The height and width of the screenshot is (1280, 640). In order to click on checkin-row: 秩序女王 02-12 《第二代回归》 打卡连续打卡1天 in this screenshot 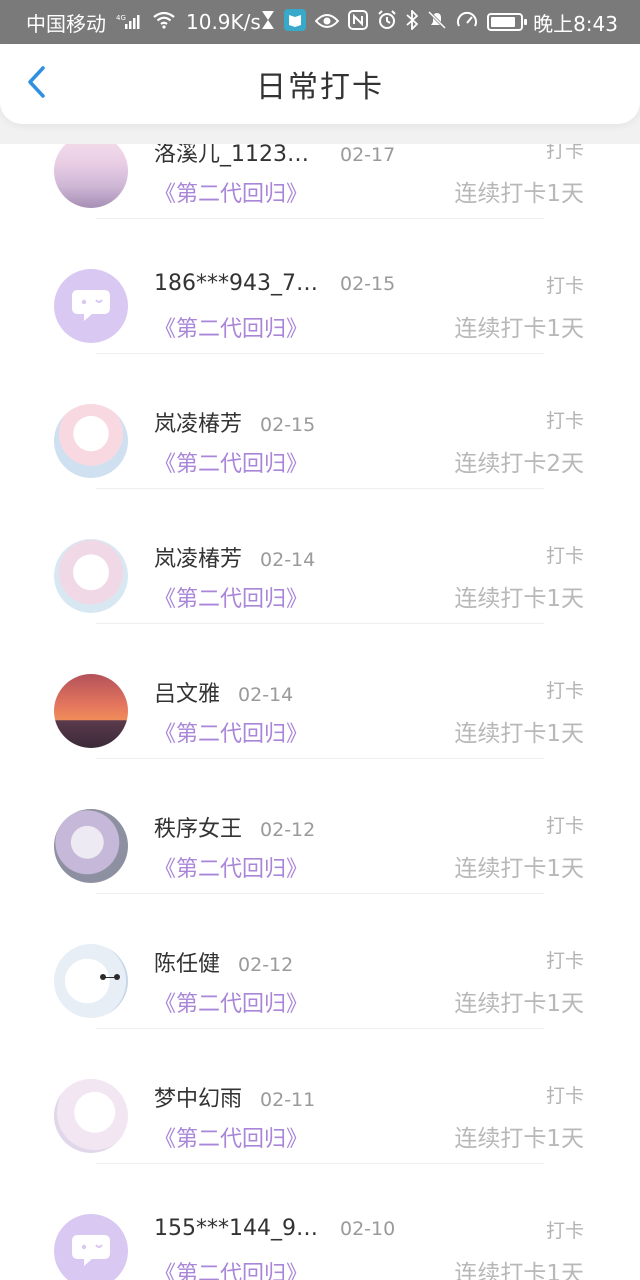, I will do `click(320, 826)`.